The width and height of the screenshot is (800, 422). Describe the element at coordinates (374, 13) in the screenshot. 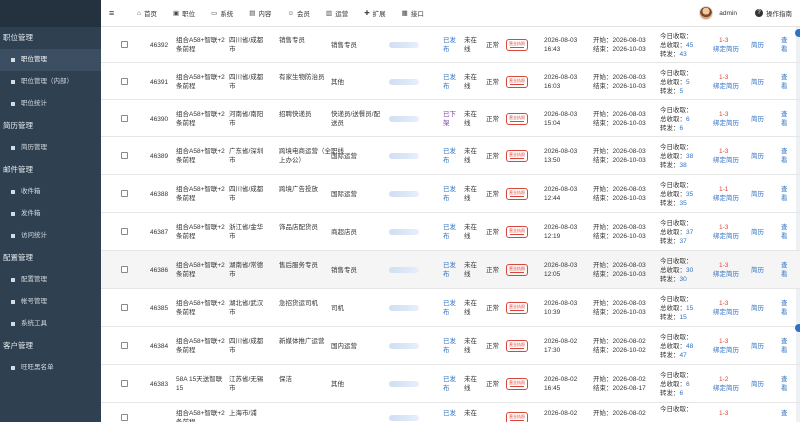

I see `nav-item: ✚ 扩展` at that location.